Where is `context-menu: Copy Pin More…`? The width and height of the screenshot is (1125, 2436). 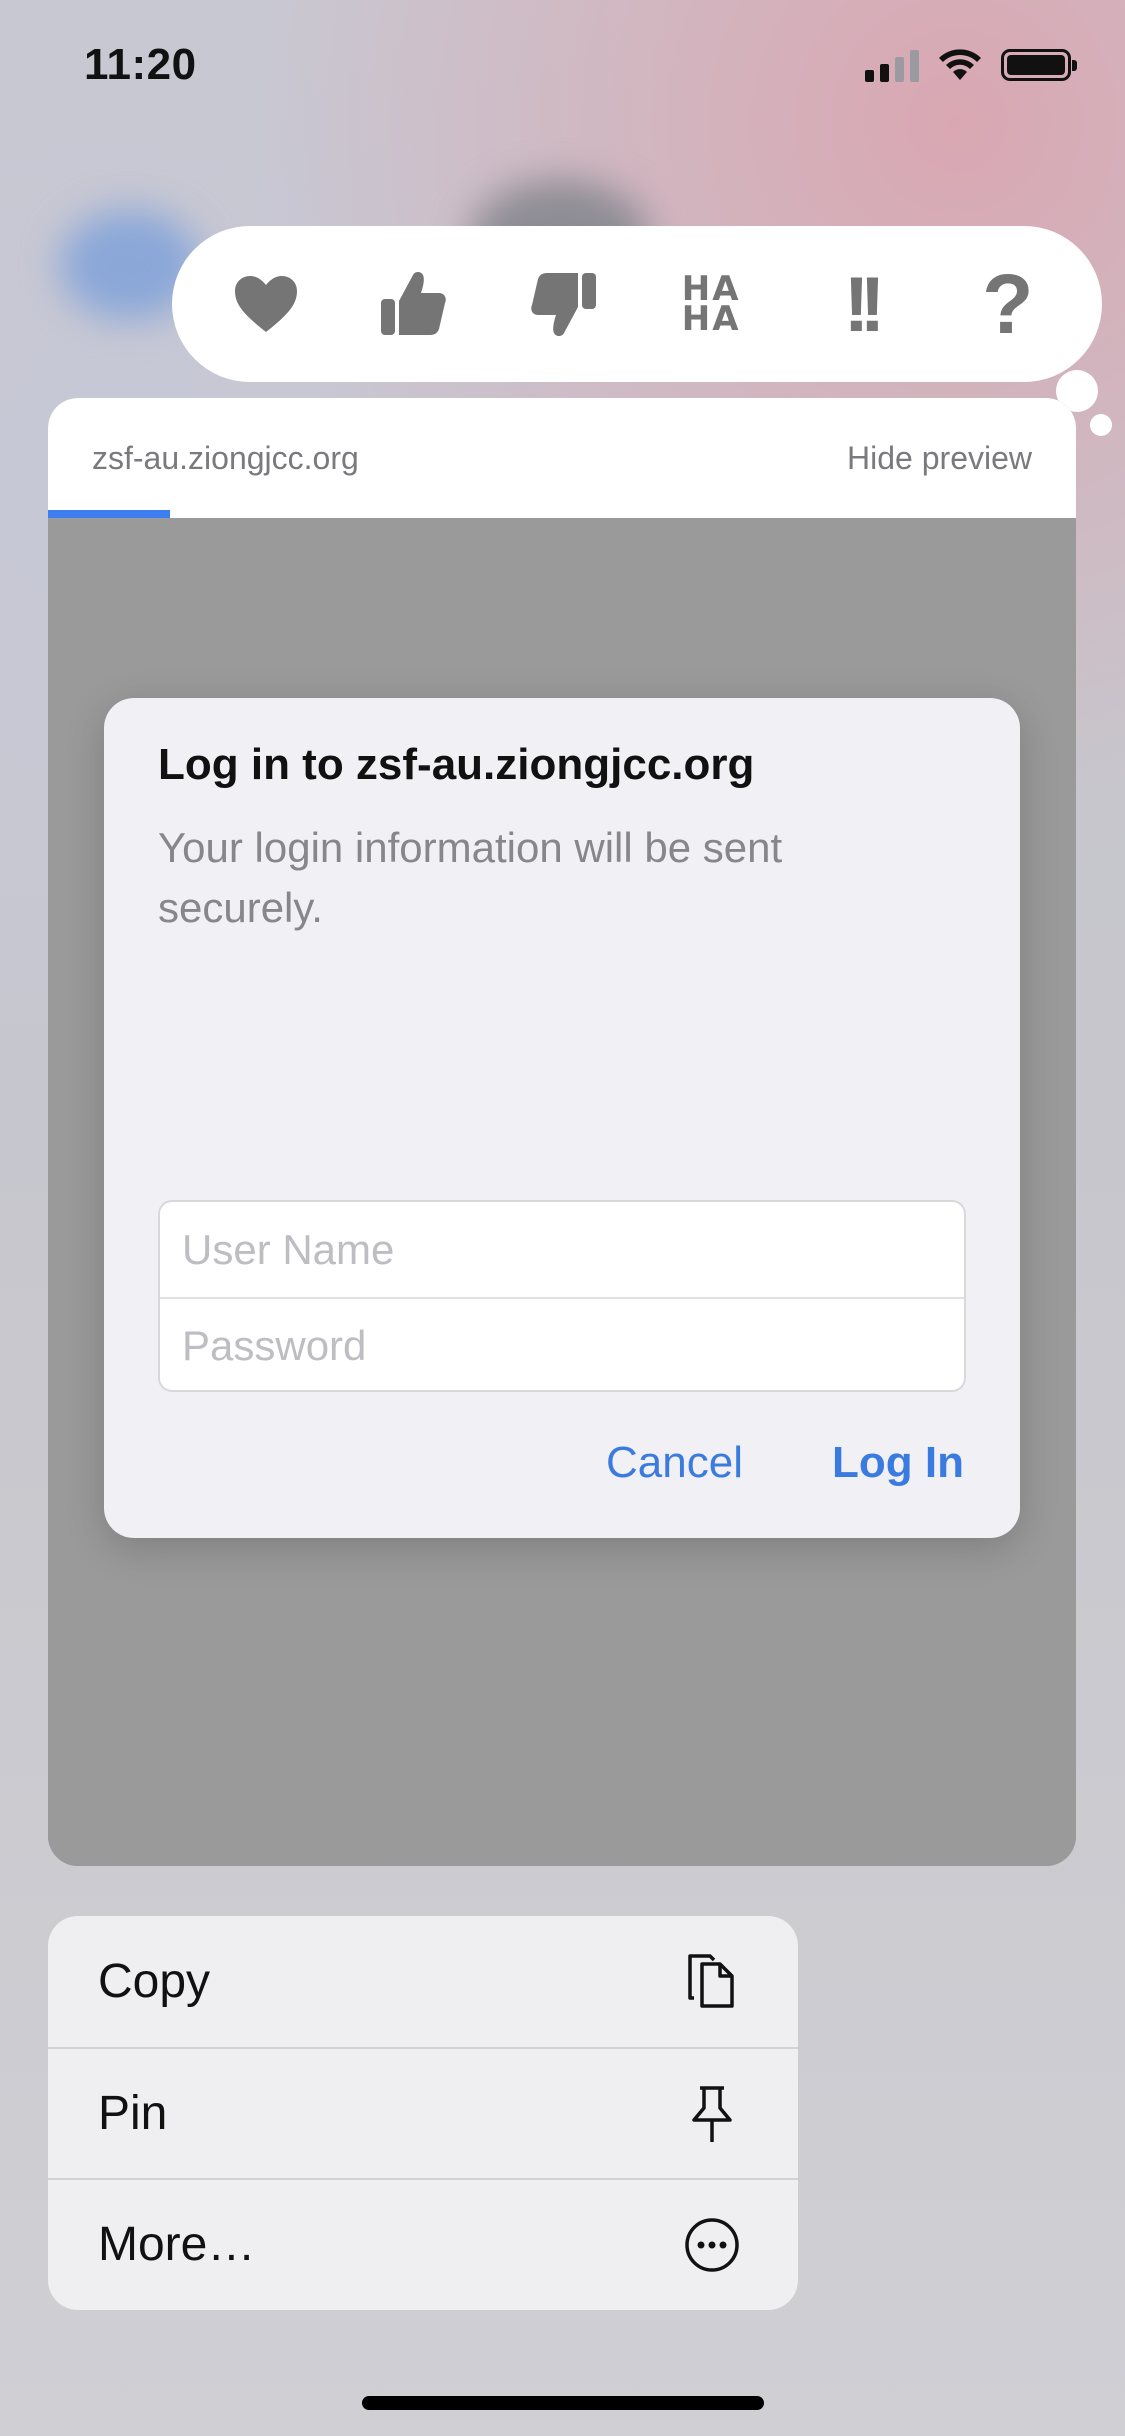
context-menu: Copy Pin More… is located at coordinates (423, 2113).